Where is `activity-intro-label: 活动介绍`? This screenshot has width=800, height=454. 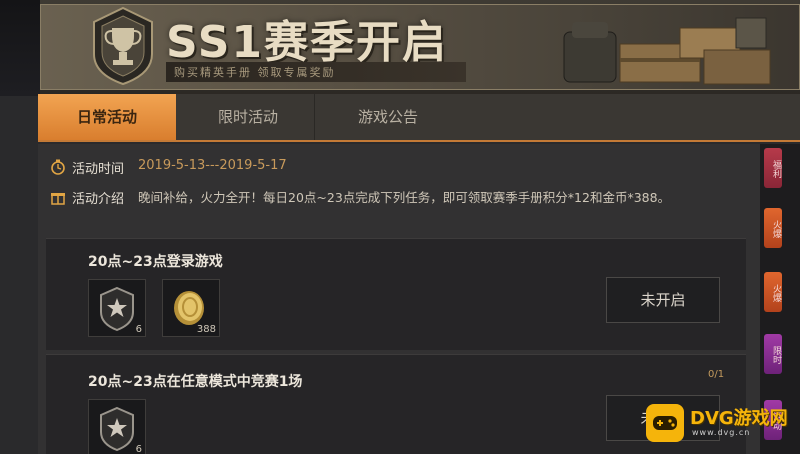
activity-intro-label: 活动介绍 is located at coordinates (98, 199).